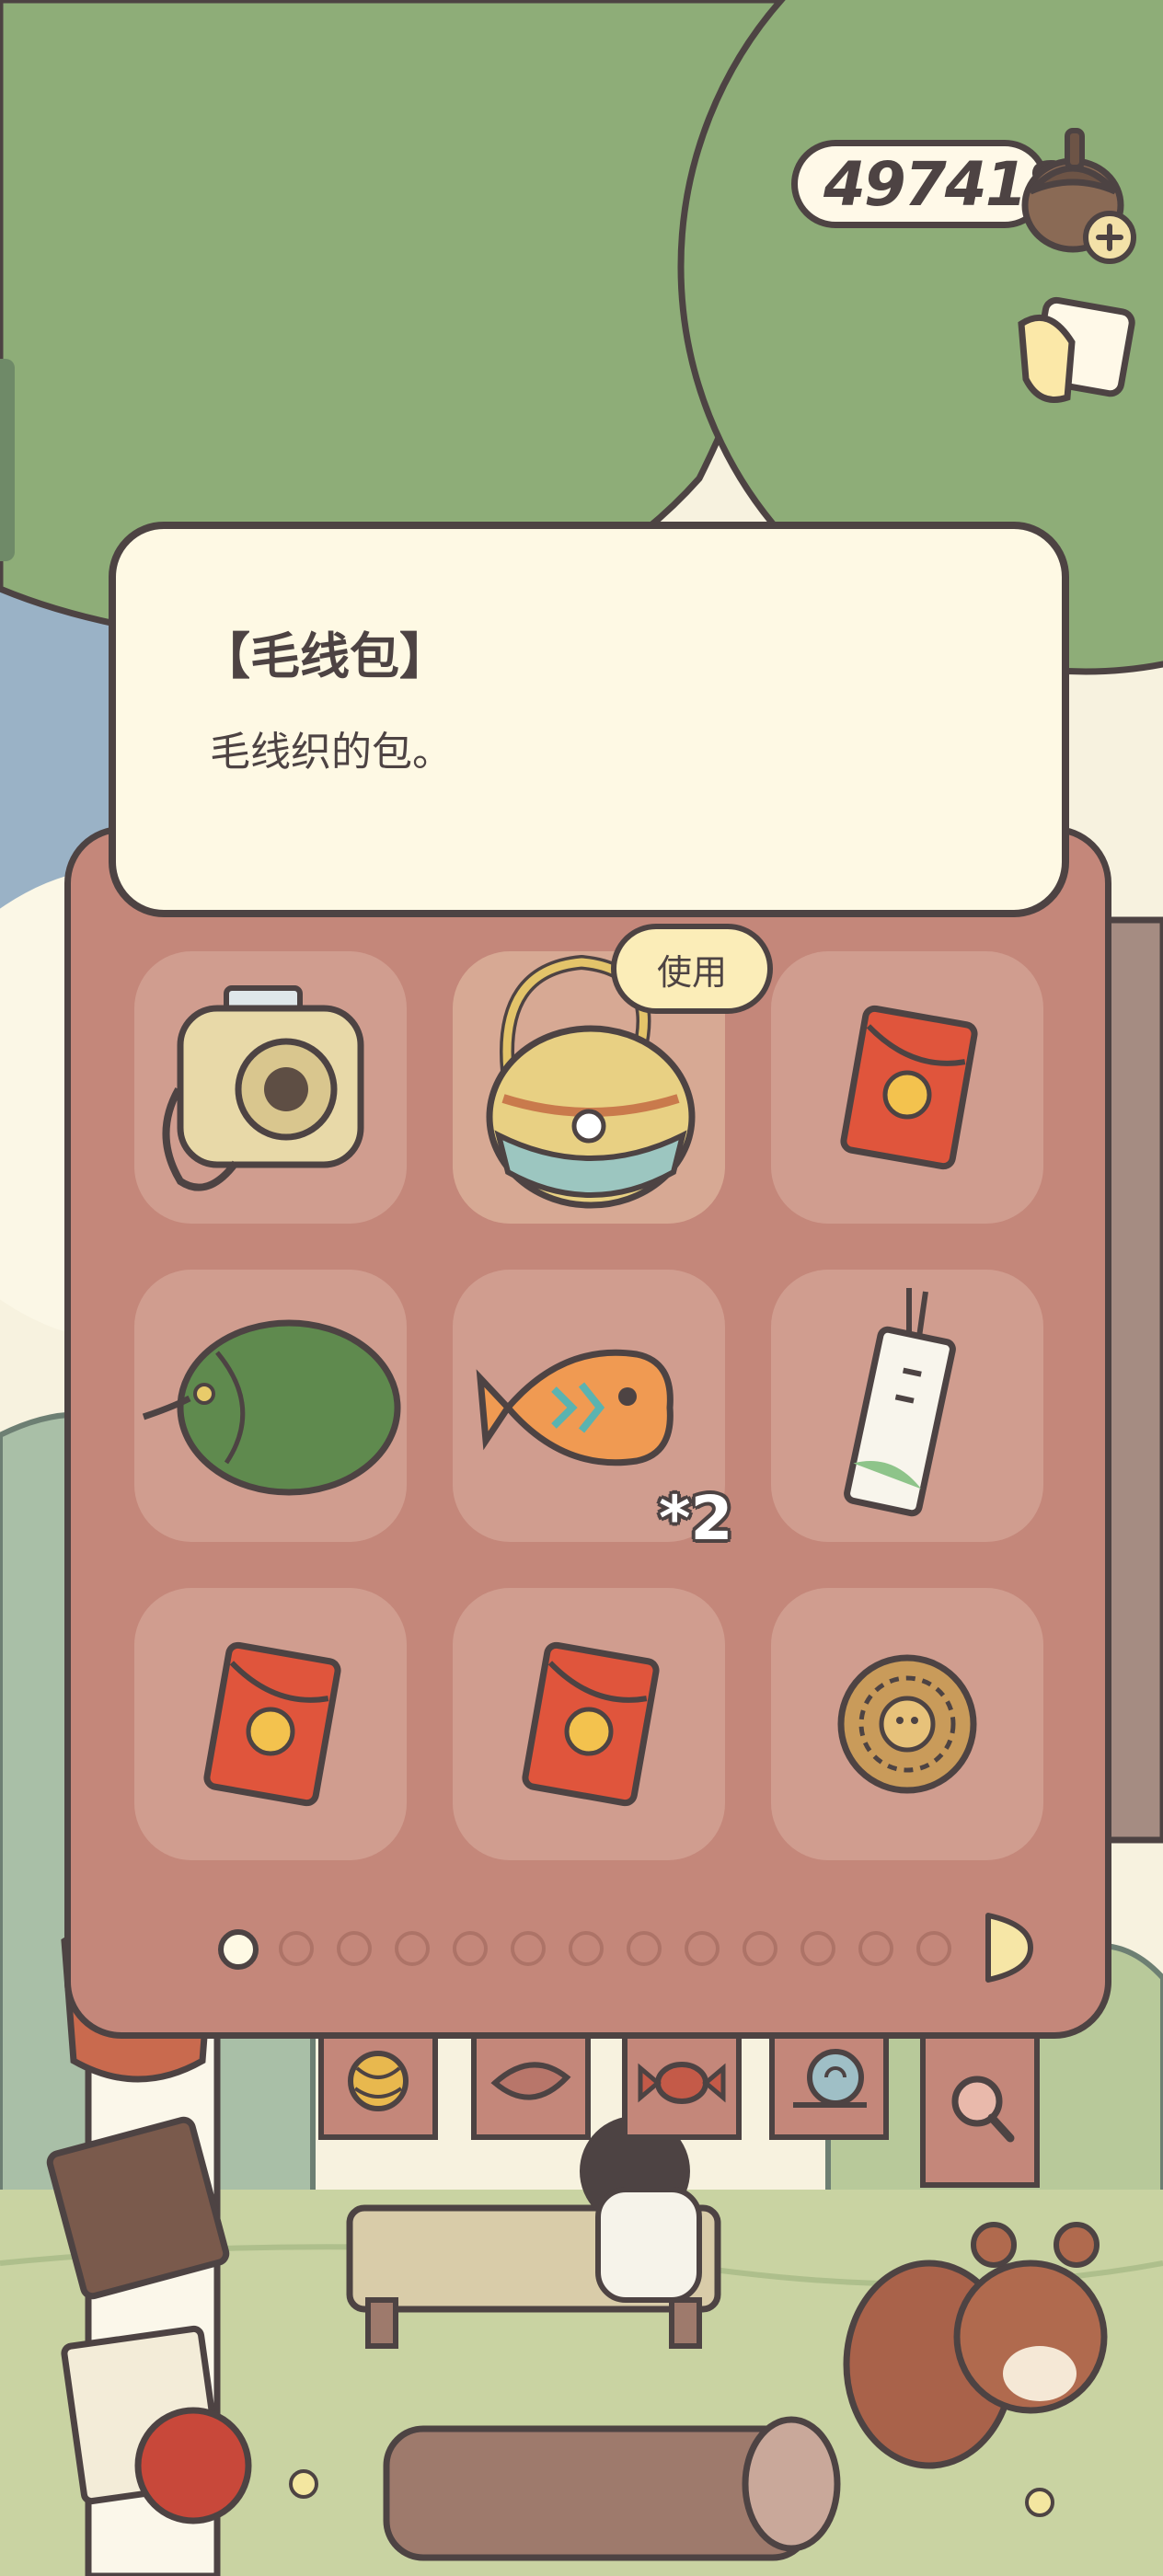 The height and width of the screenshot is (2576, 1163). I want to click on tab-yarn, so click(378, 2085).